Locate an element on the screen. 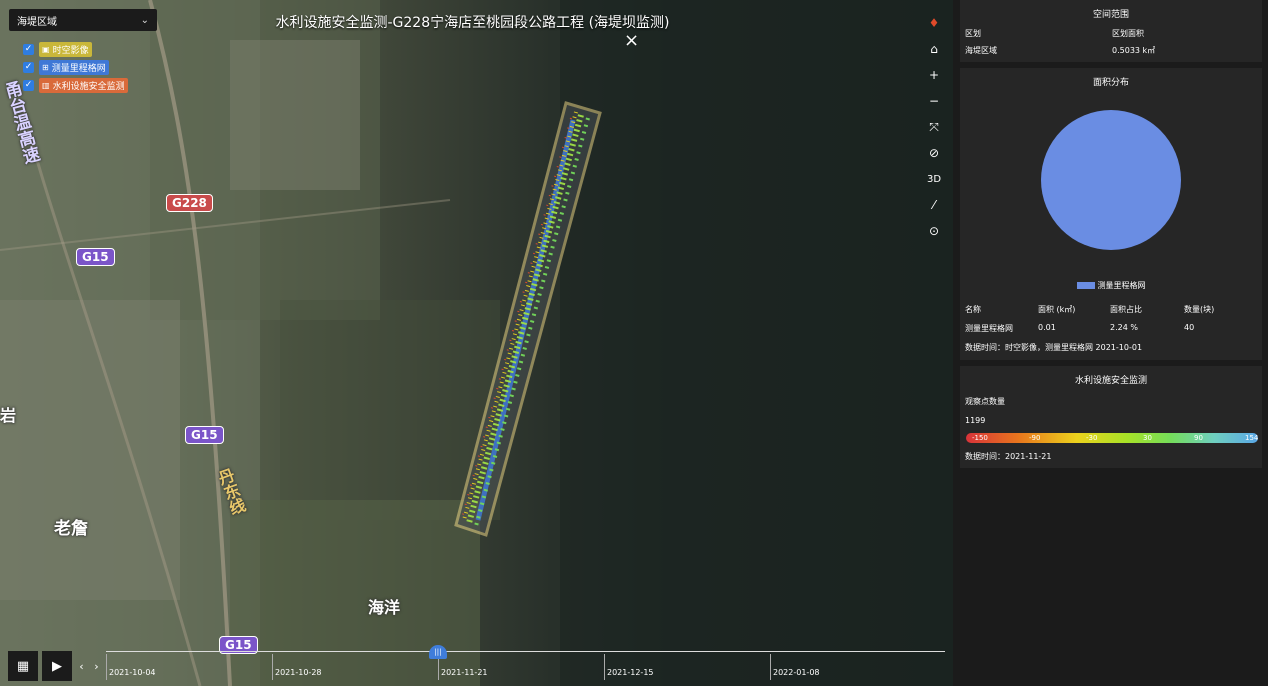 This screenshot has width=1268, height=686. table-cell: 0.01 is located at coordinates (1047, 327).